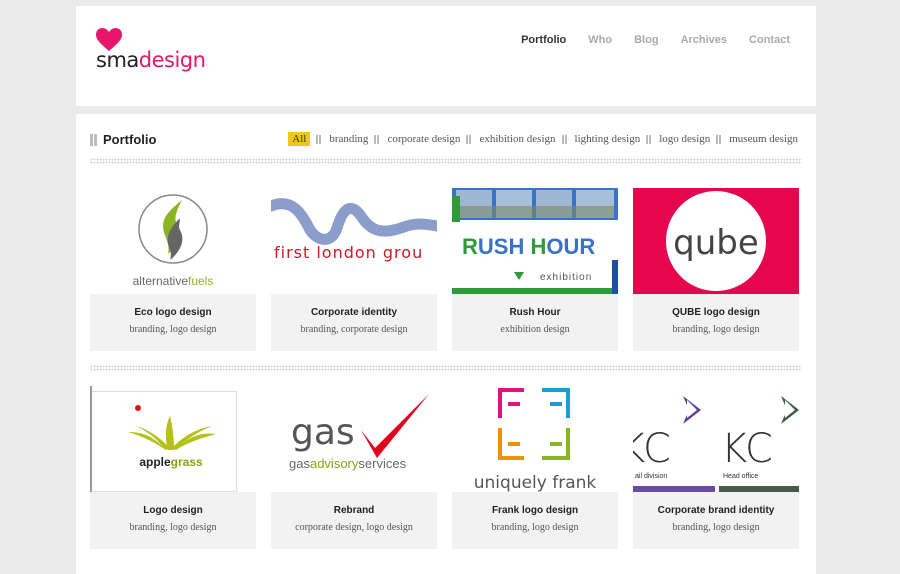 Image resolution: width=900 pixels, height=574 pixels. I want to click on svg-text: RUSH HOUR, so click(528, 246).